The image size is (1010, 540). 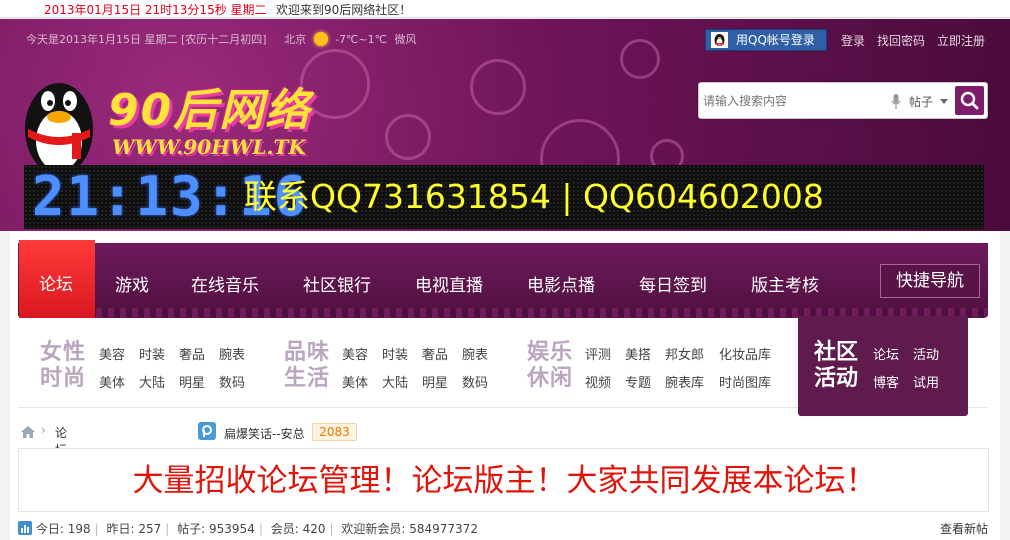 I want to click on qq-login-label: 用QQ帐号登录, so click(x=775, y=40).